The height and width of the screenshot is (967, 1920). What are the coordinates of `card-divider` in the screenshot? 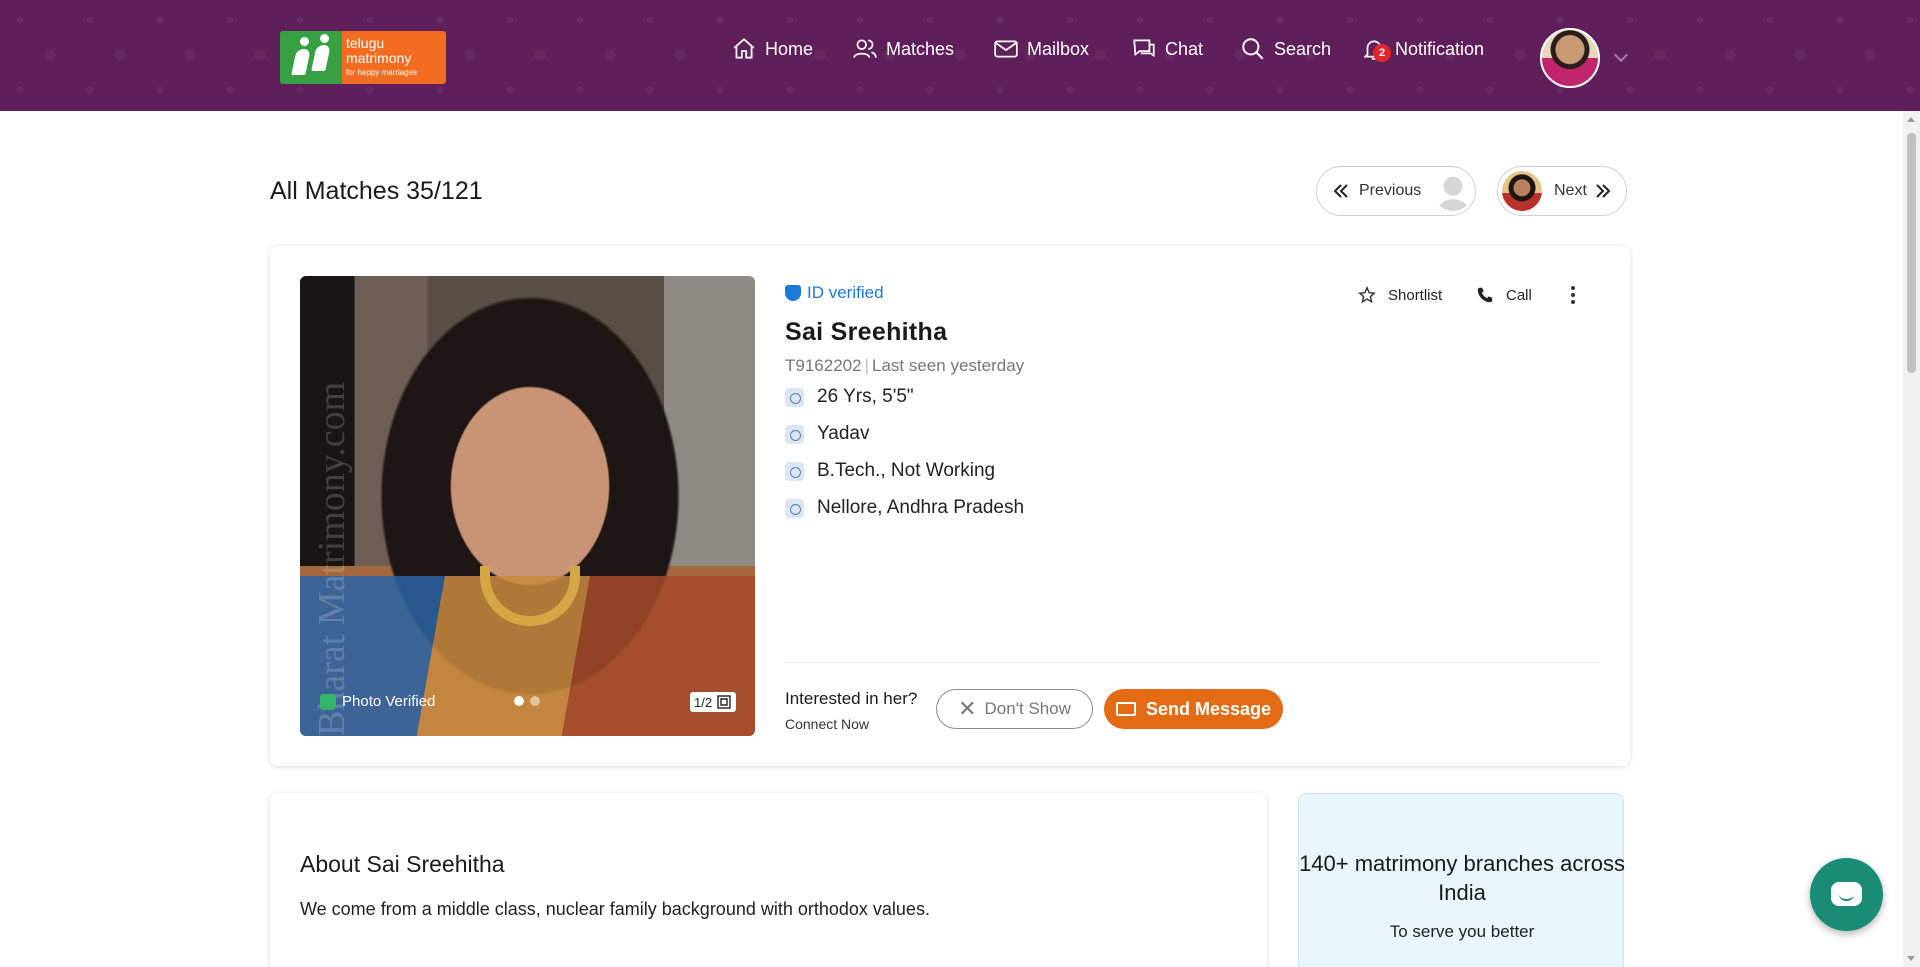 It's located at (1192, 662).